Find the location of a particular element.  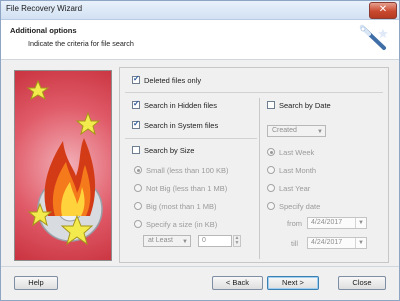

date-last-week-label: Last Week is located at coordinates (297, 152).